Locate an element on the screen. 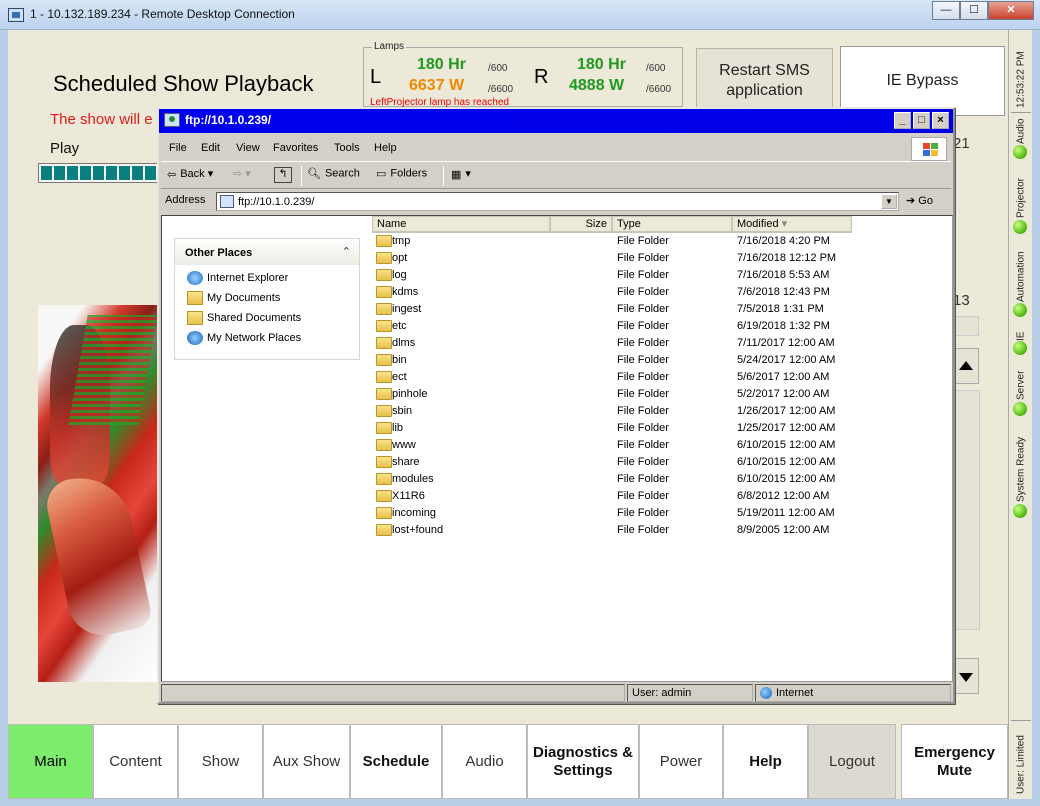 The width and height of the screenshot is (1040, 806). other-places-header: Other Places ⌃ is located at coordinates (267, 252).